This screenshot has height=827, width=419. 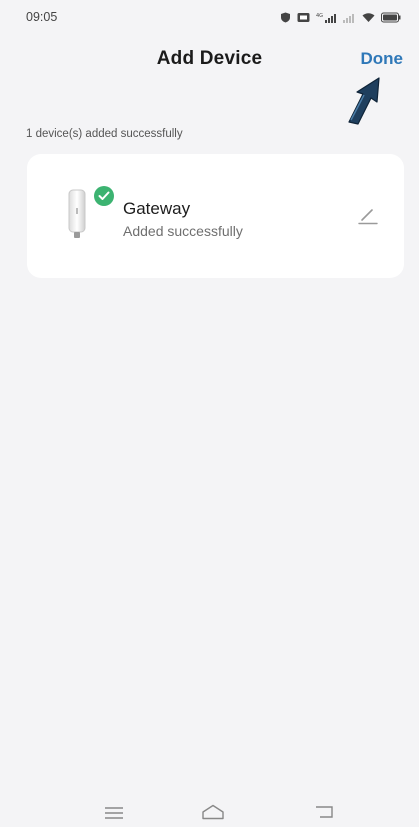 What do you see at coordinates (77, 216) in the screenshot?
I see `gateway-device-icon` at bounding box center [77, 216].